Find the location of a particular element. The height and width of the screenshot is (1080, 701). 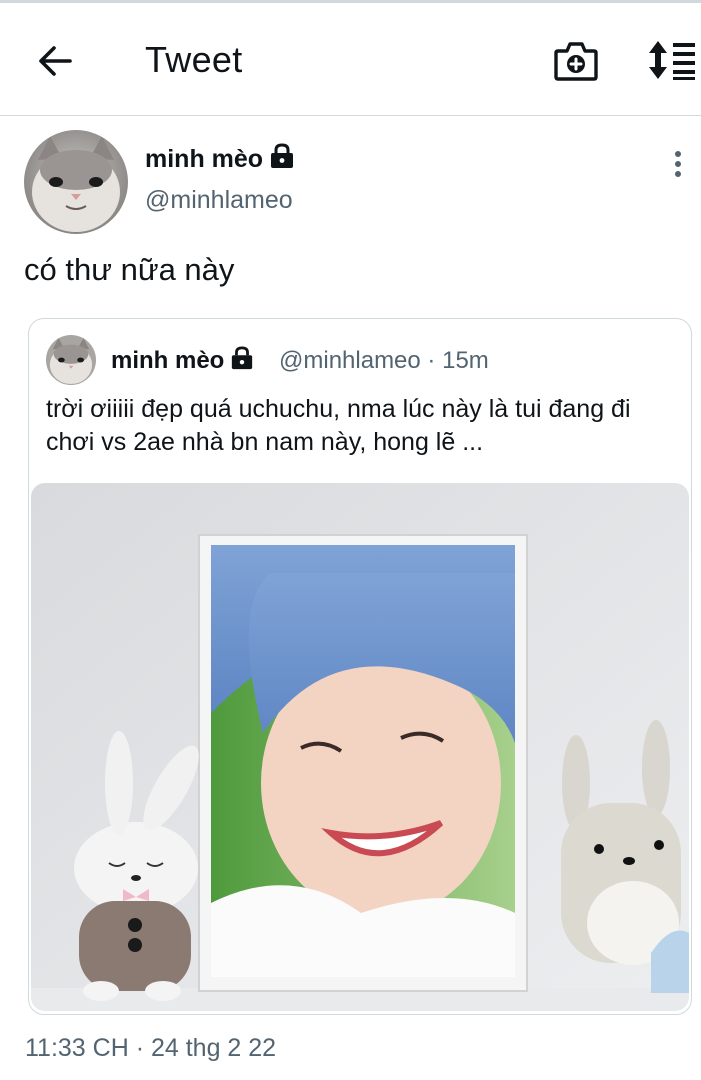

arrow-left-icon is located at coordinates (55, 61).